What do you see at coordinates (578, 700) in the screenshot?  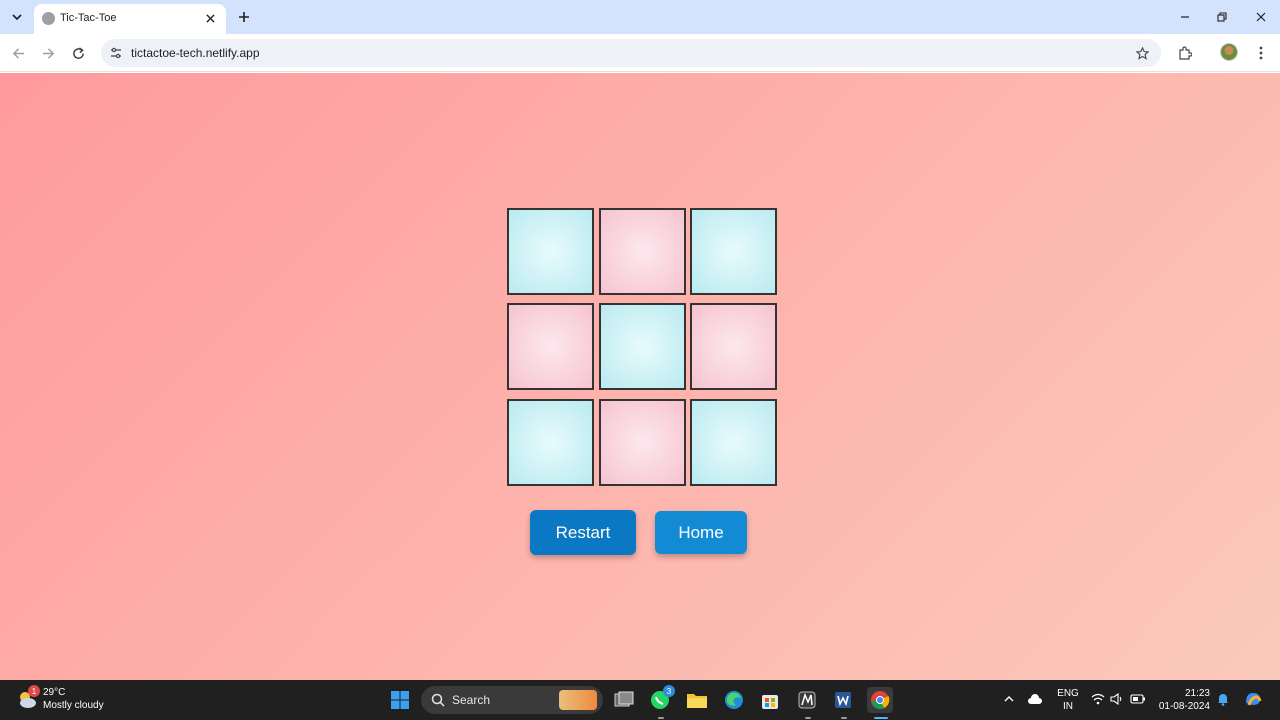 I see `search-highlight-image` at bounding box center [578, 700].